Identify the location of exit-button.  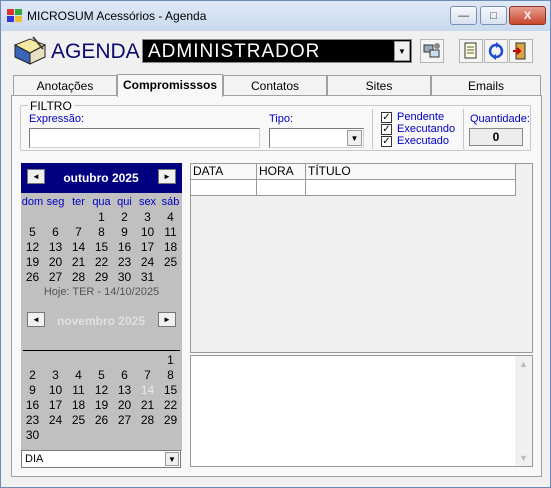
(521, 51).